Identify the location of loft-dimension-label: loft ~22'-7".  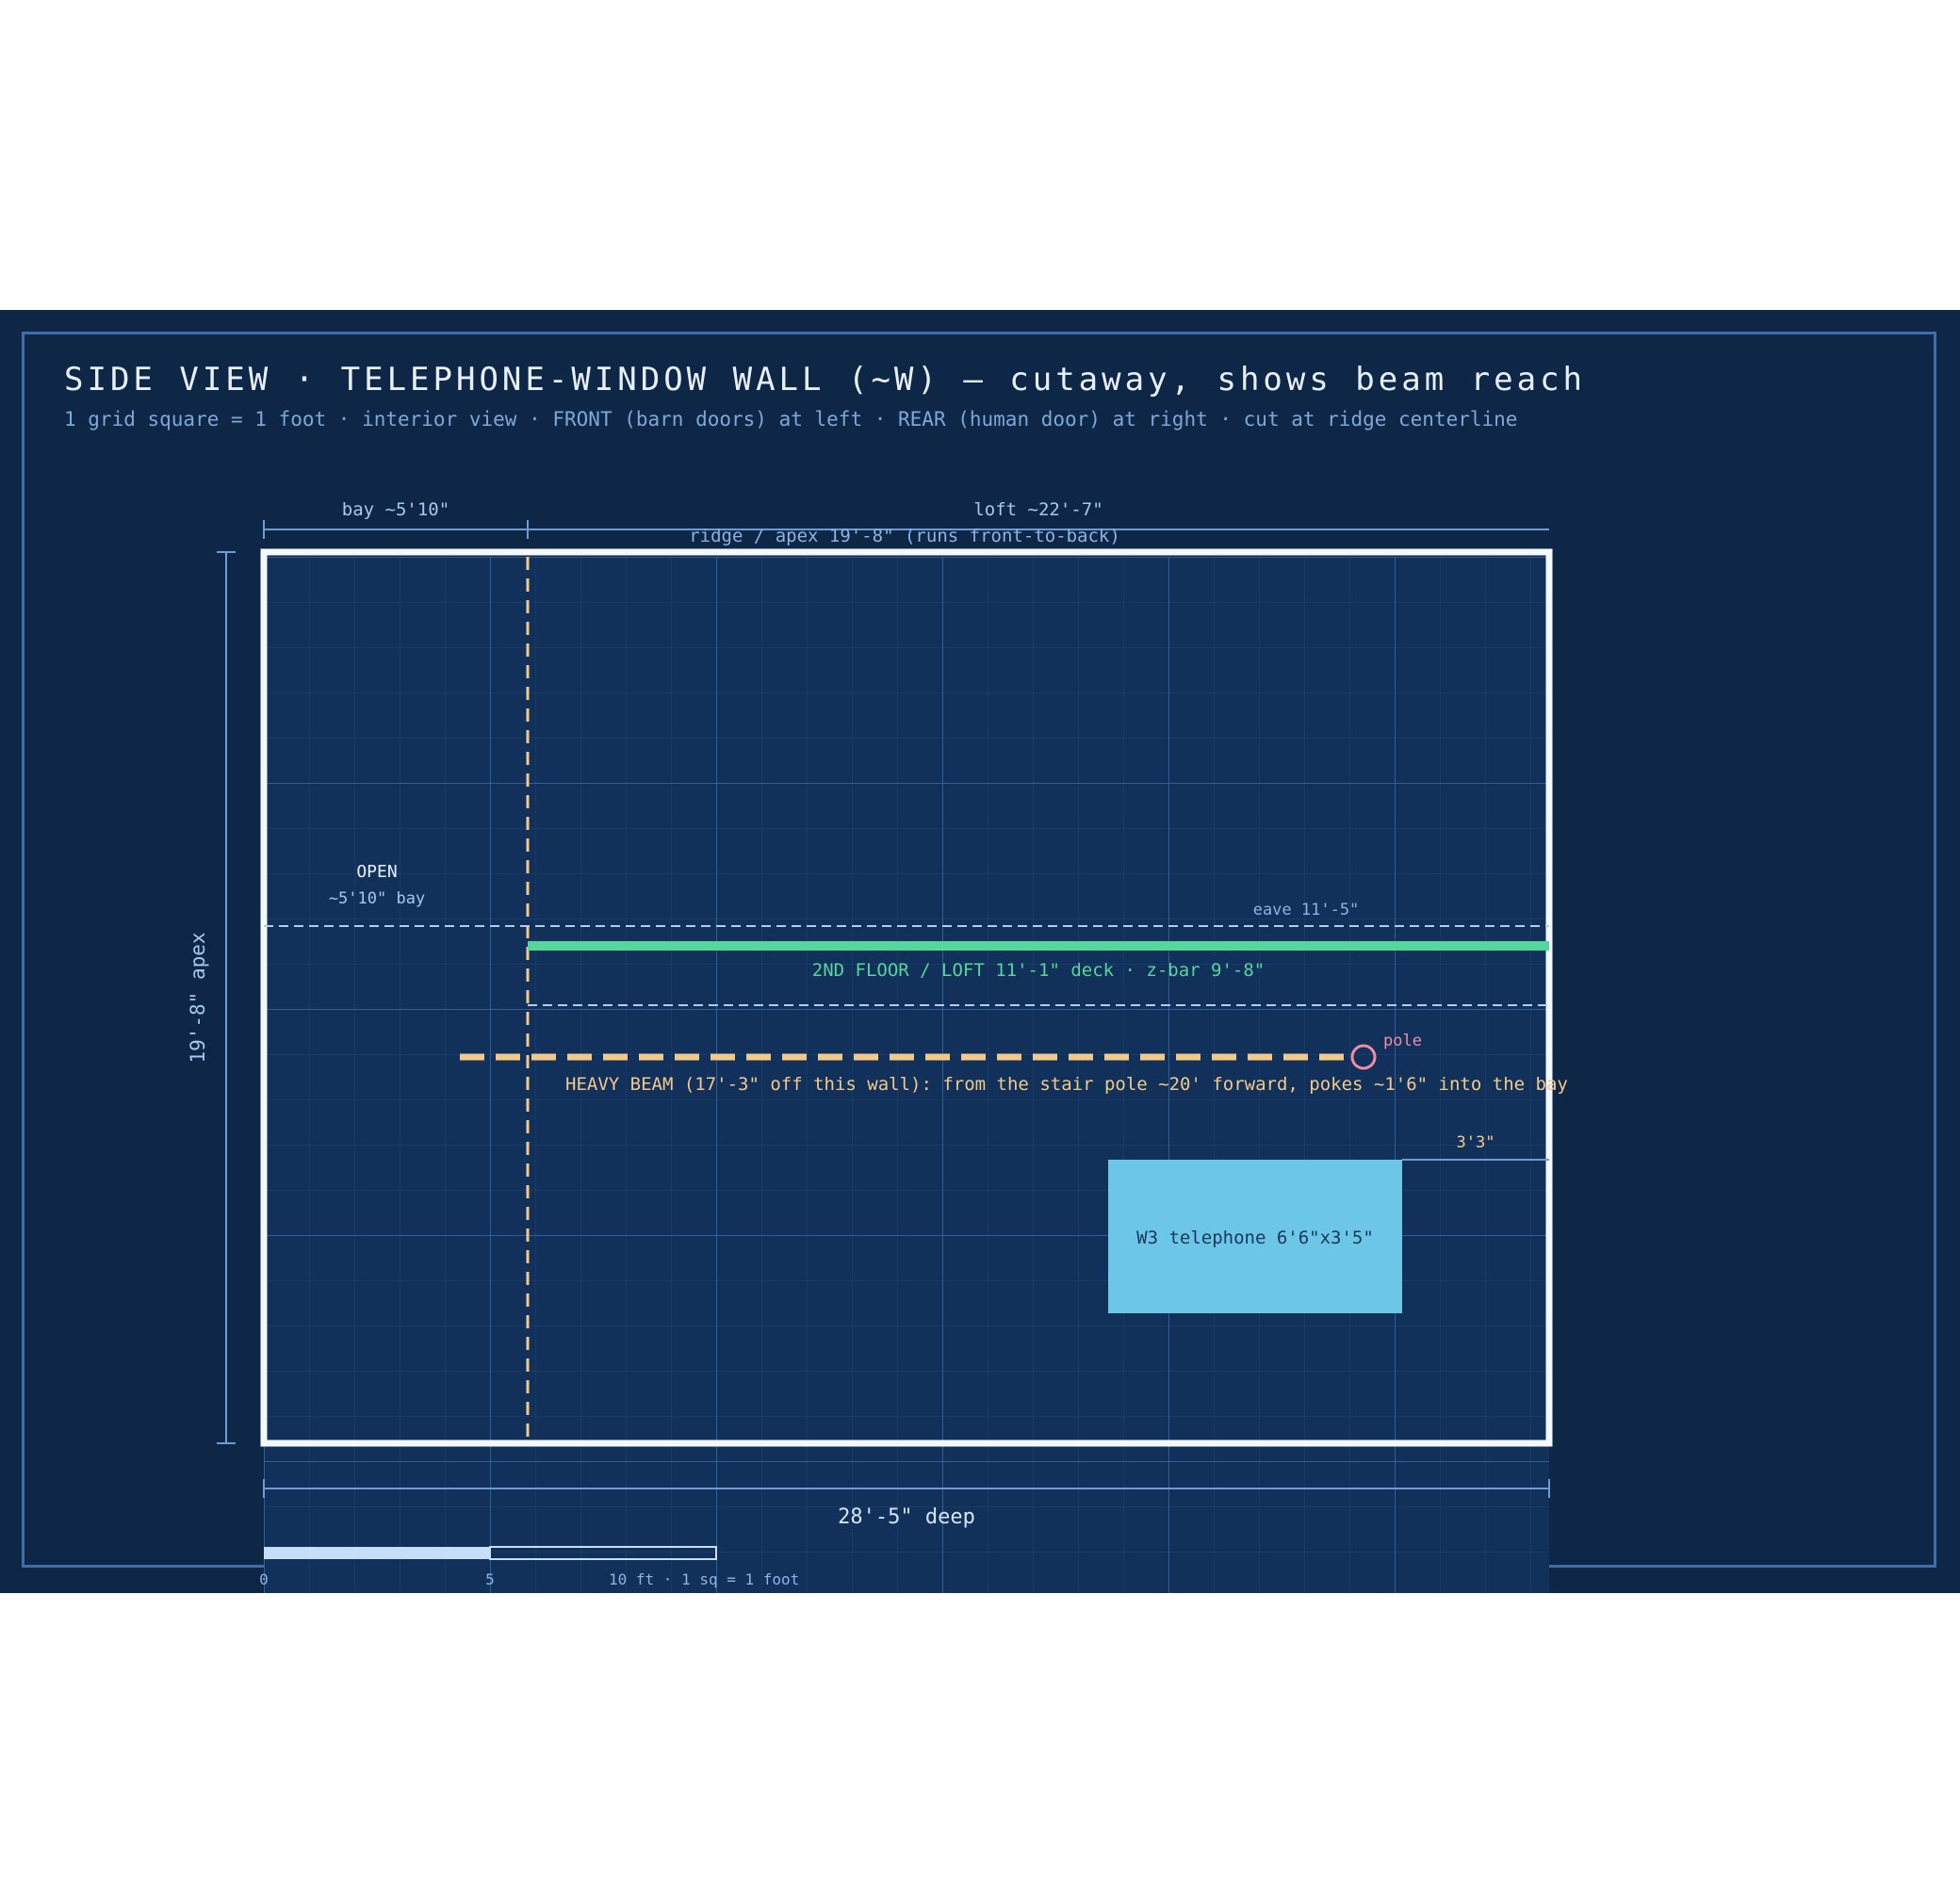
(1037, 510).